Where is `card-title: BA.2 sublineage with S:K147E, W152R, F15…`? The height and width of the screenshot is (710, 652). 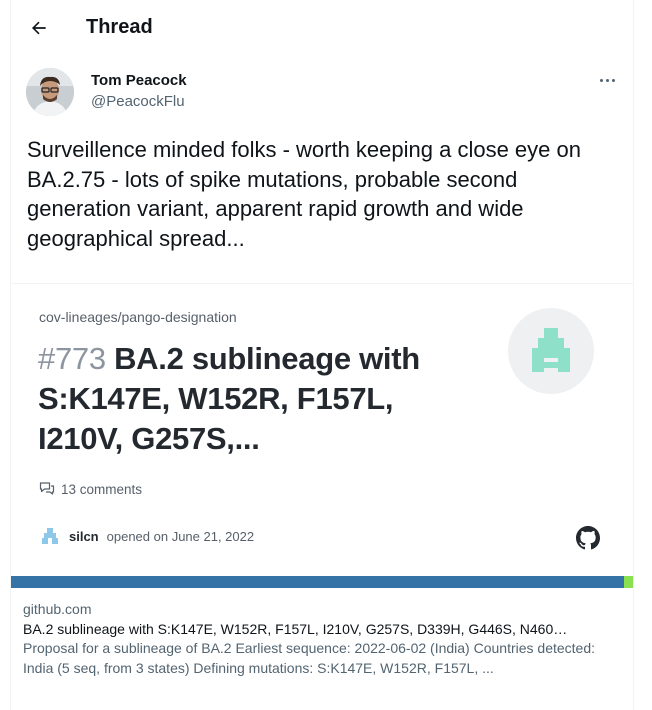 card-title: BA.2 sublineage with S:K147E, W152R, F15… is located at coordinates (295, 628).